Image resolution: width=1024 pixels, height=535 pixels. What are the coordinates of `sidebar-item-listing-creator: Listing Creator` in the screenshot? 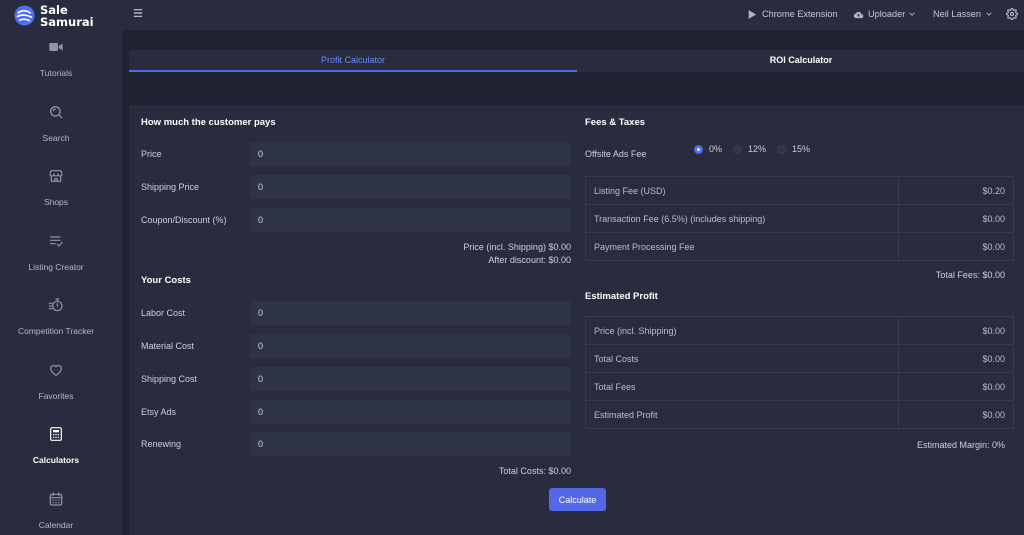 It's located at (56, 262).